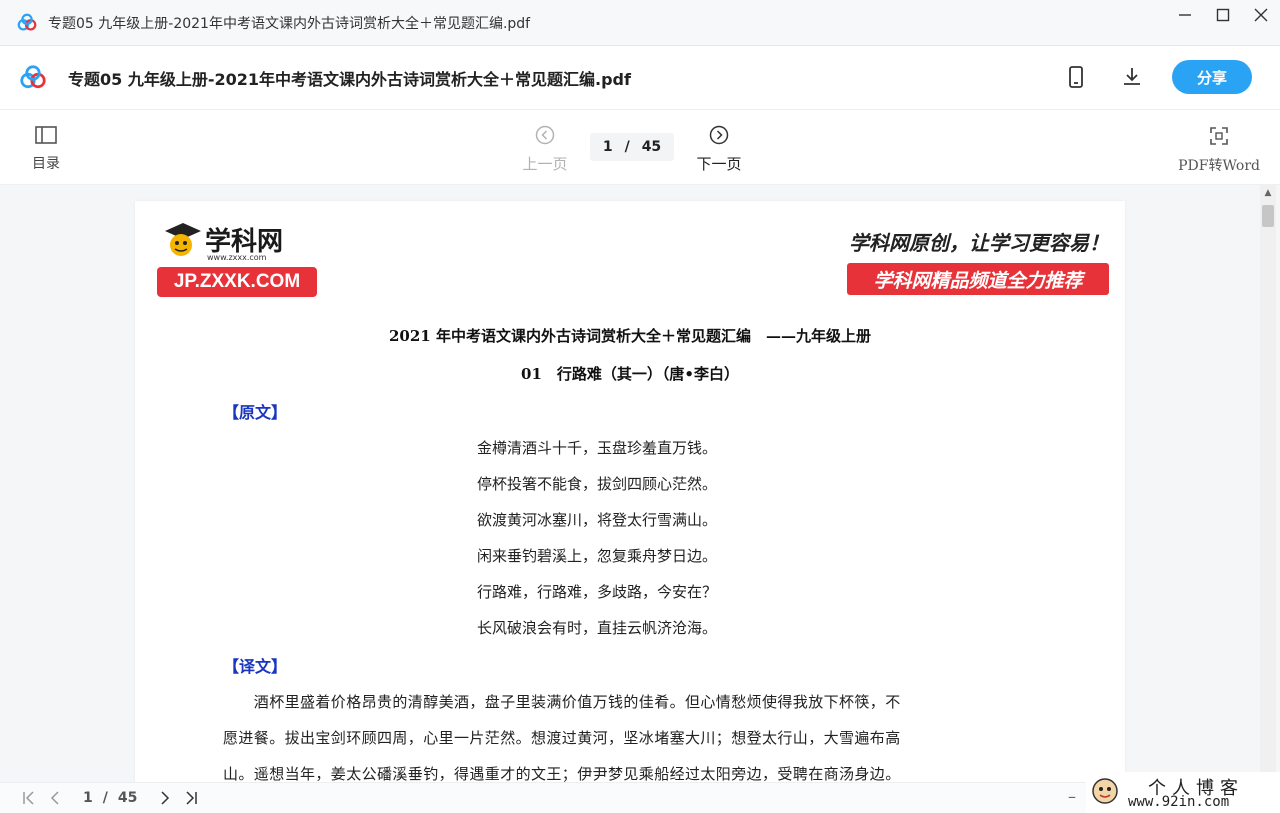  I want to click on zoom-out-button: –, so click(1072, 796).